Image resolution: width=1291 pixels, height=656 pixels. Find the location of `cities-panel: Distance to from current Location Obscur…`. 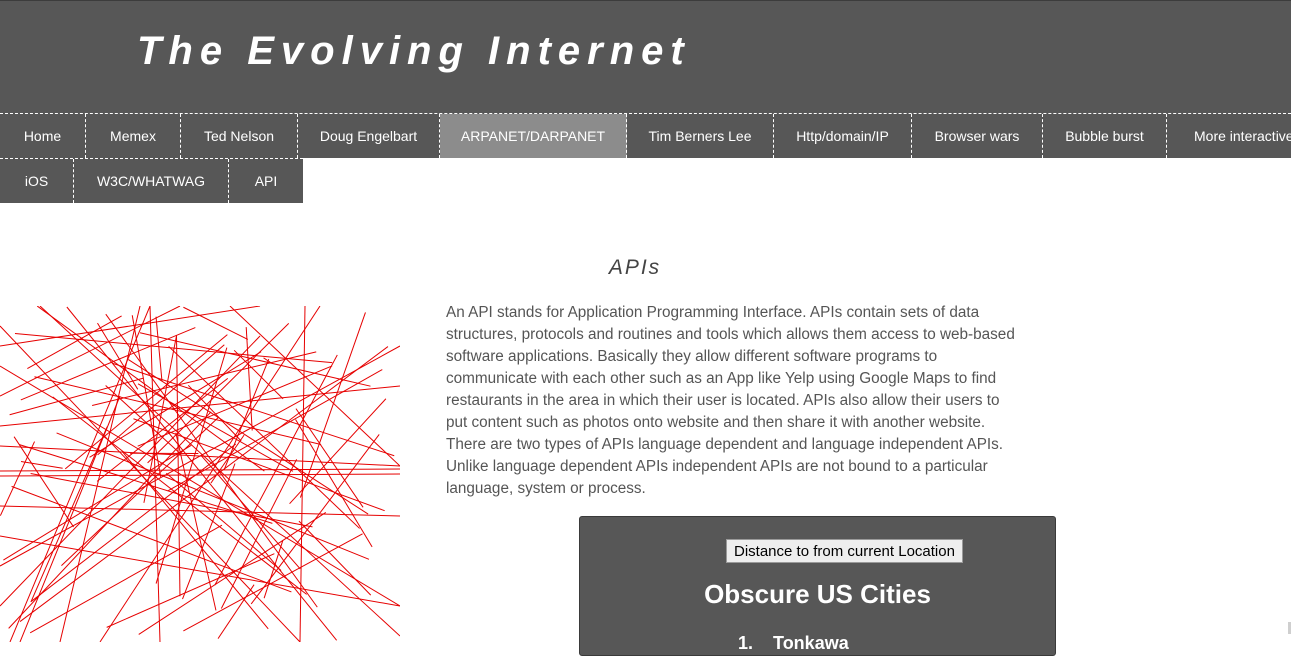

cities-panel: Distance to from current Location Obscur… is located at coordinates (817, 586).